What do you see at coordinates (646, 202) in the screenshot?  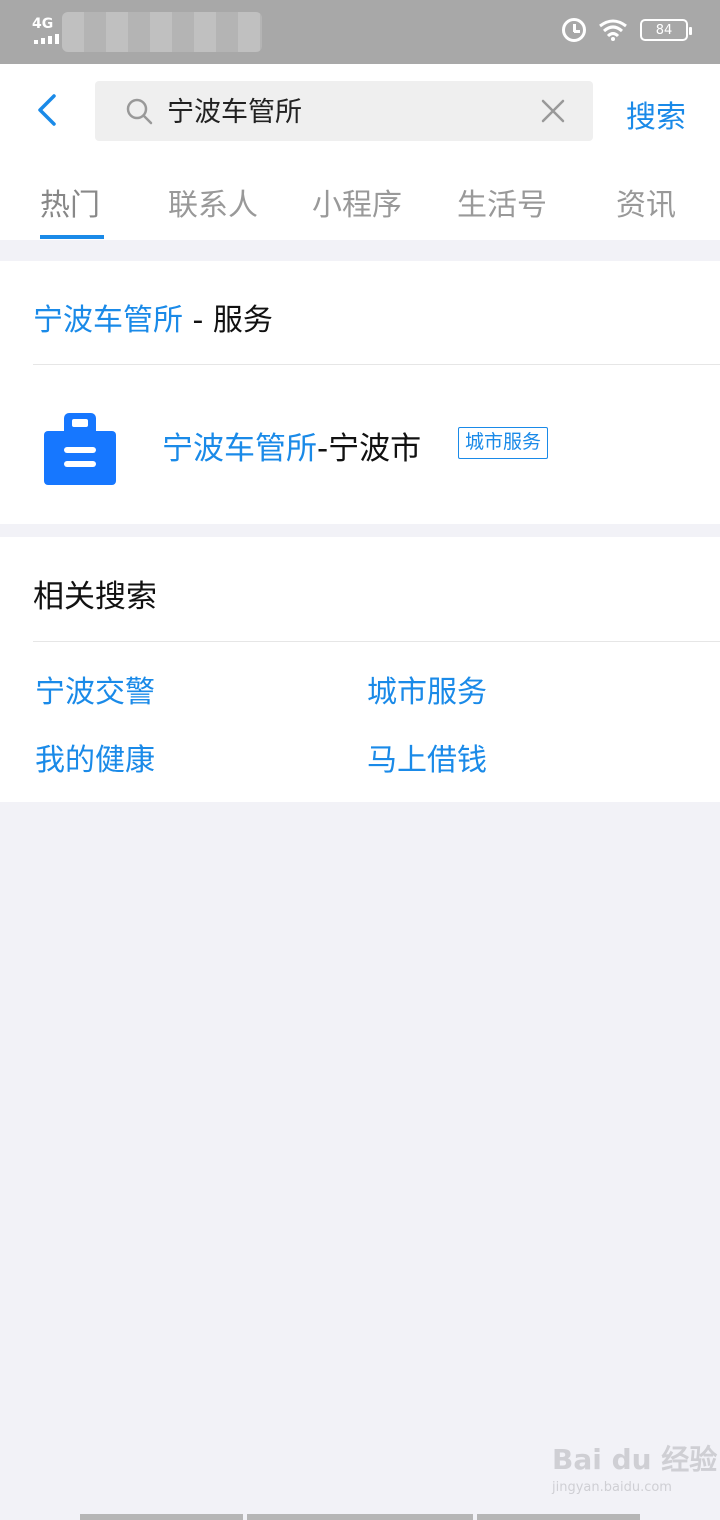 I see `tab-news: 资讯` at bounding box center [646, 202].